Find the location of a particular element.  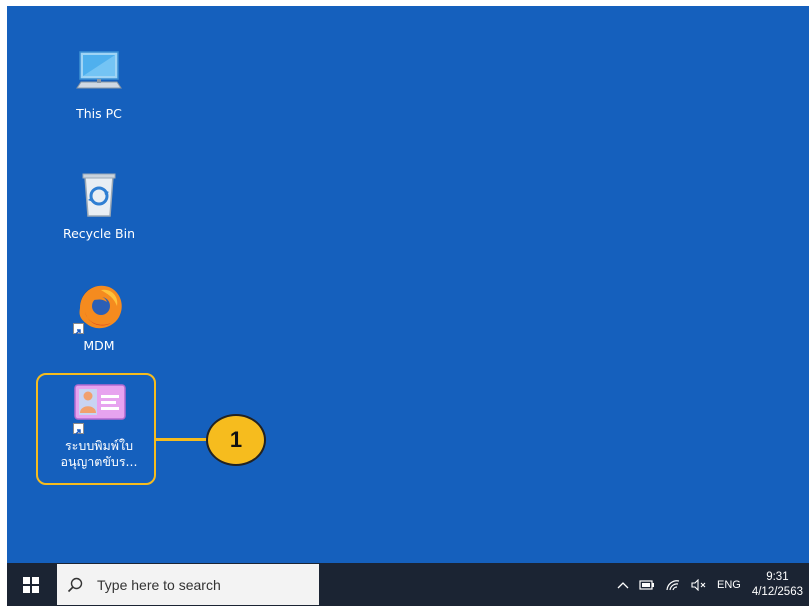

desktop-icon-label: MDM is located at coordinates (99, 345).